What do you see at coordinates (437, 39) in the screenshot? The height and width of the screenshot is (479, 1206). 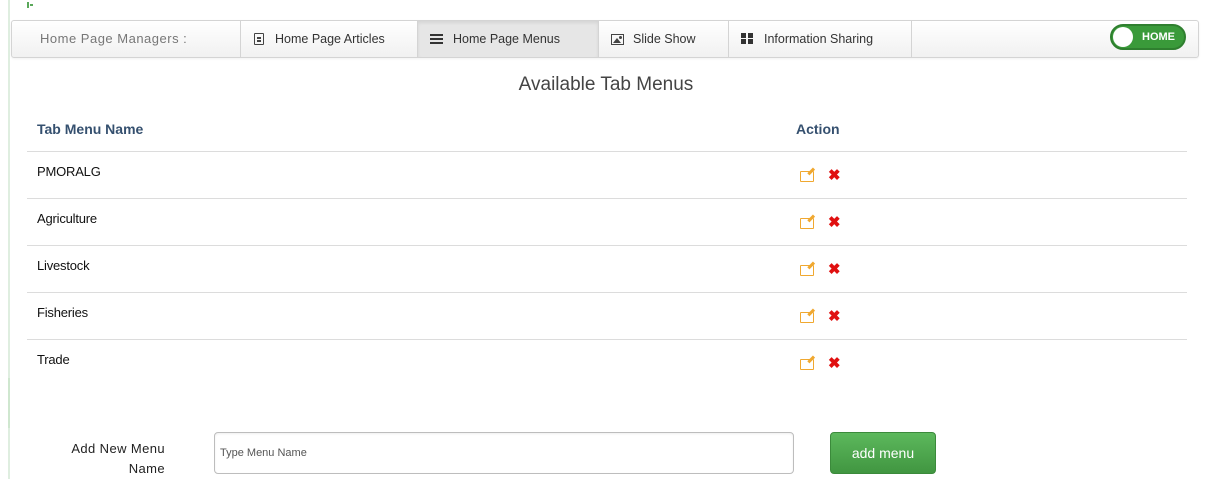 I see `list-icon` at bounding box center [437, 39].